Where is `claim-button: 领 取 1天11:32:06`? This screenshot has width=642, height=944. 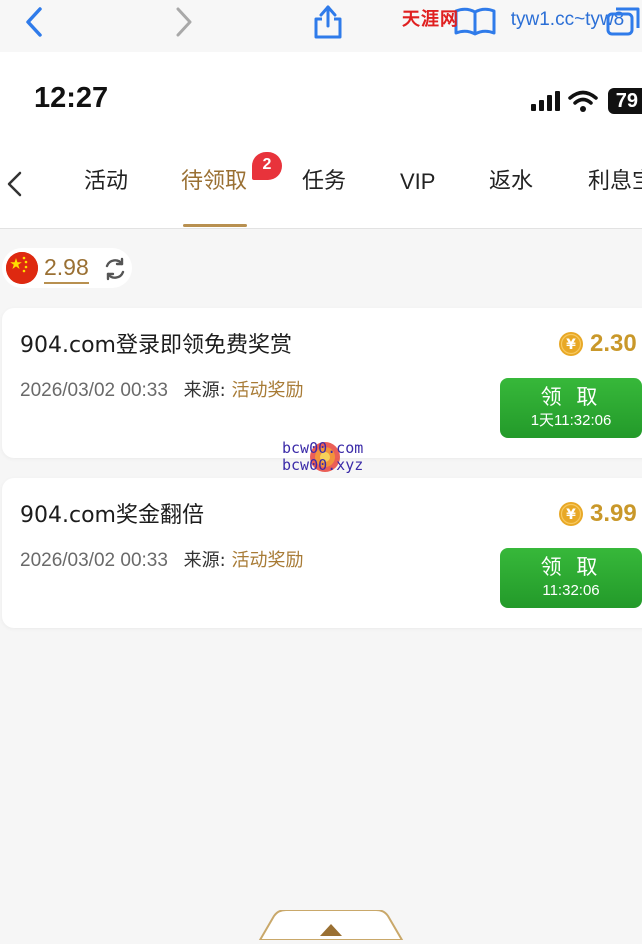
claim-button: 领 取 1天11:32:06 is located at coordinates (571, 408).